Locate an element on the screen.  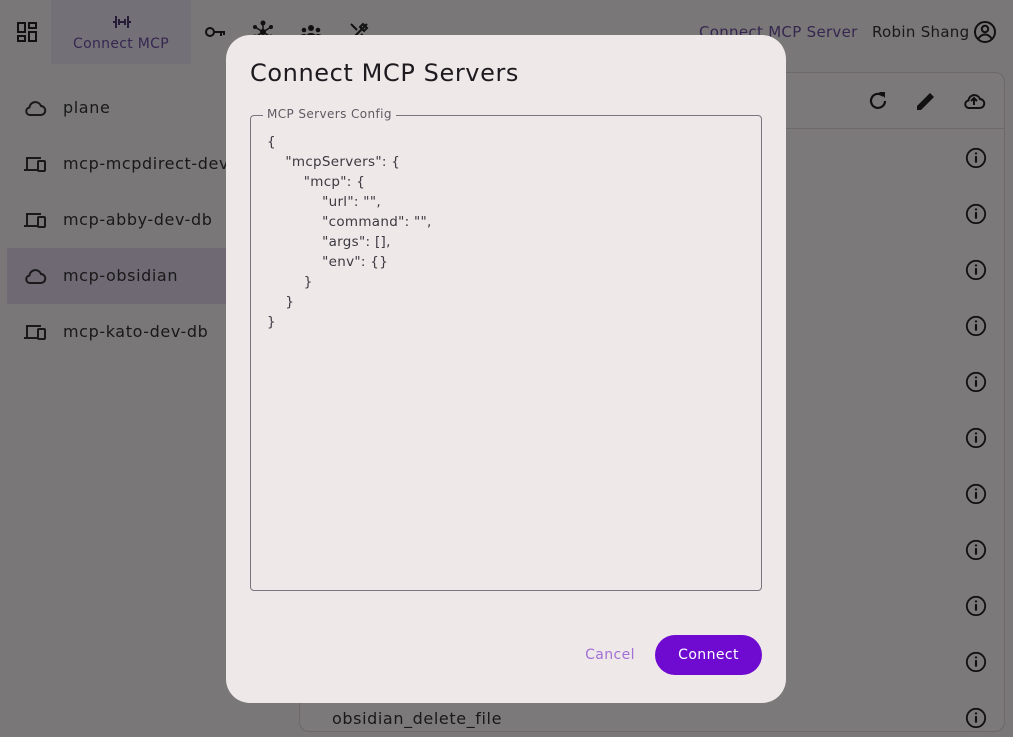
config-field-label: MCP Servers Config is located at coordinates (329, 114).